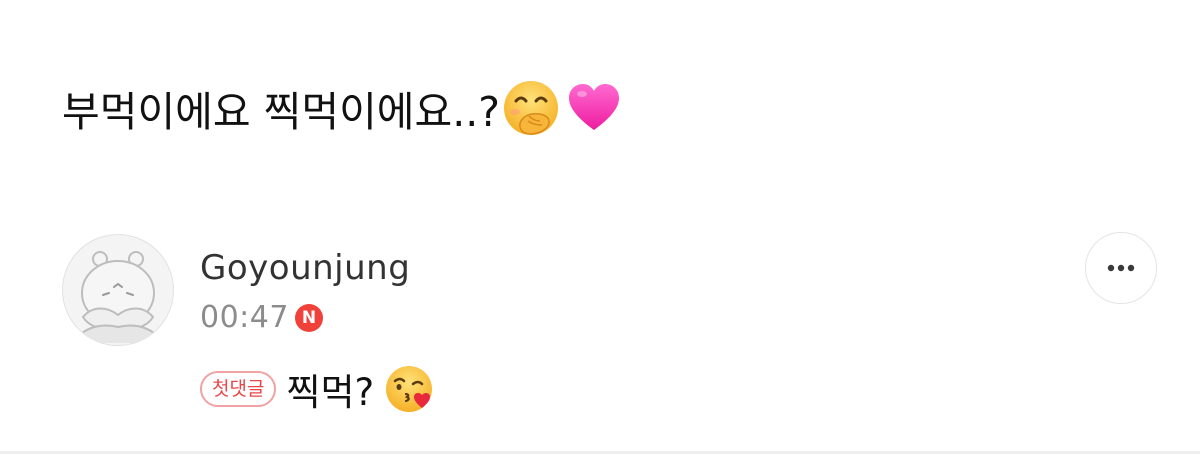  What do you see at coordinates (305, 268) in the screenshot?
I see `comment-author: Goyounjung` at bounding box center [305, 268].